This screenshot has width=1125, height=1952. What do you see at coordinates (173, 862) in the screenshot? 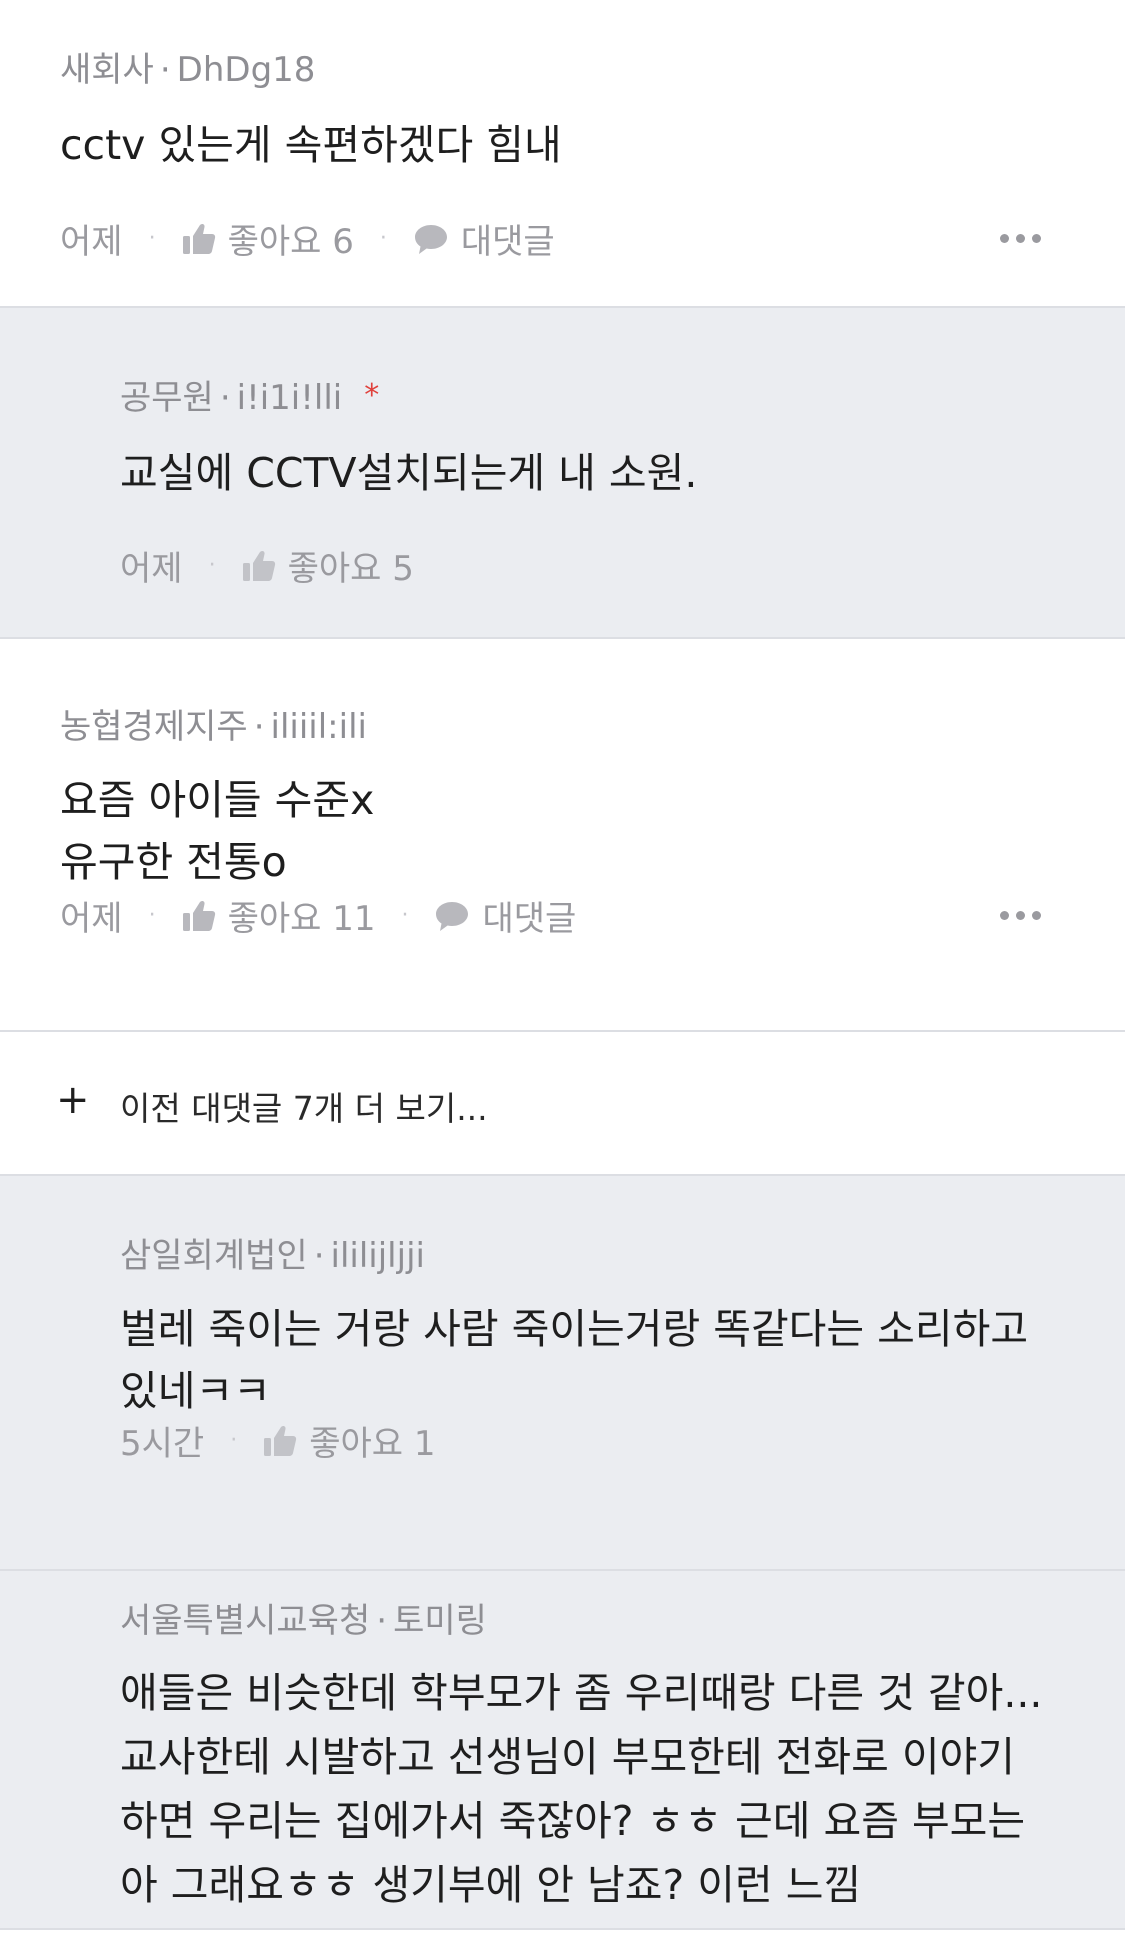
I see `comment-line: 유구한 전통o` at bounding box center [173, 862].